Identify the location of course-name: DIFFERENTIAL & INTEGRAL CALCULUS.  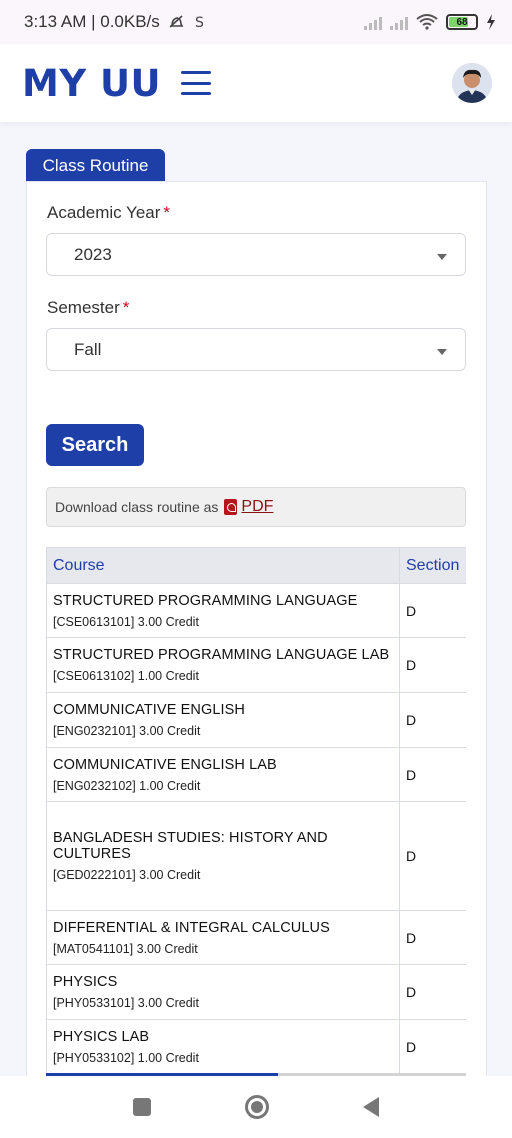
(191, 927).